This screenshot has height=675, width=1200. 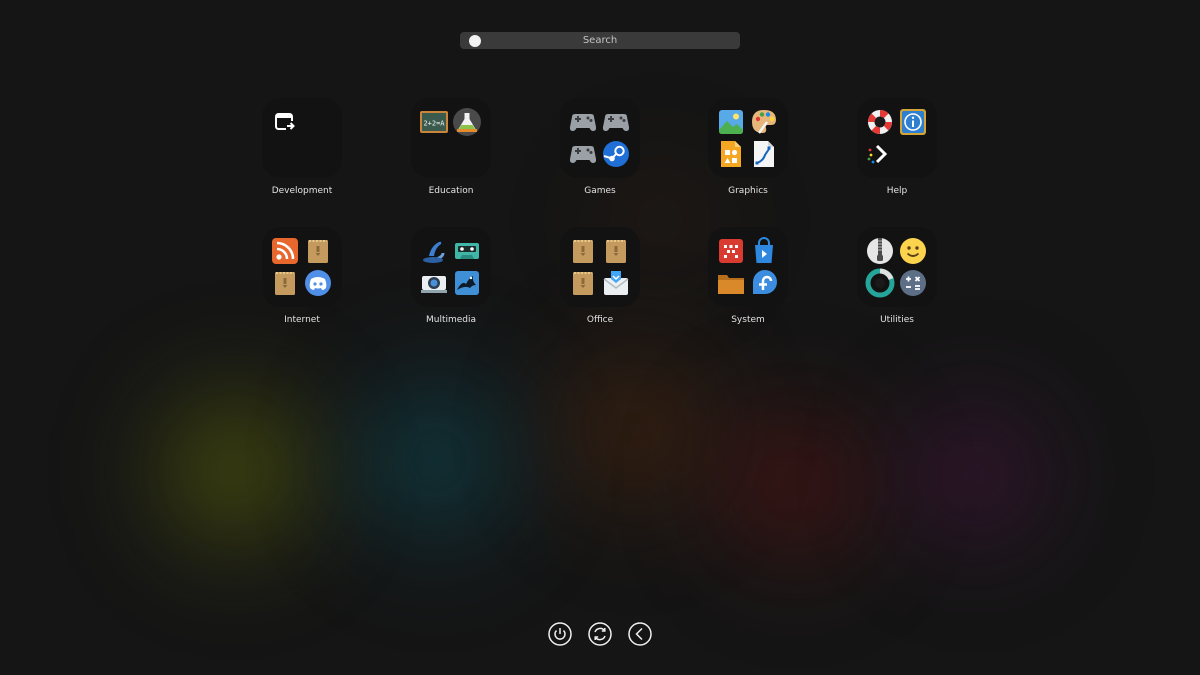 What do you see at coordinates (764, 122) in the screenshot?
I see `paint-palette-icon` at bounding box center [764, 122].